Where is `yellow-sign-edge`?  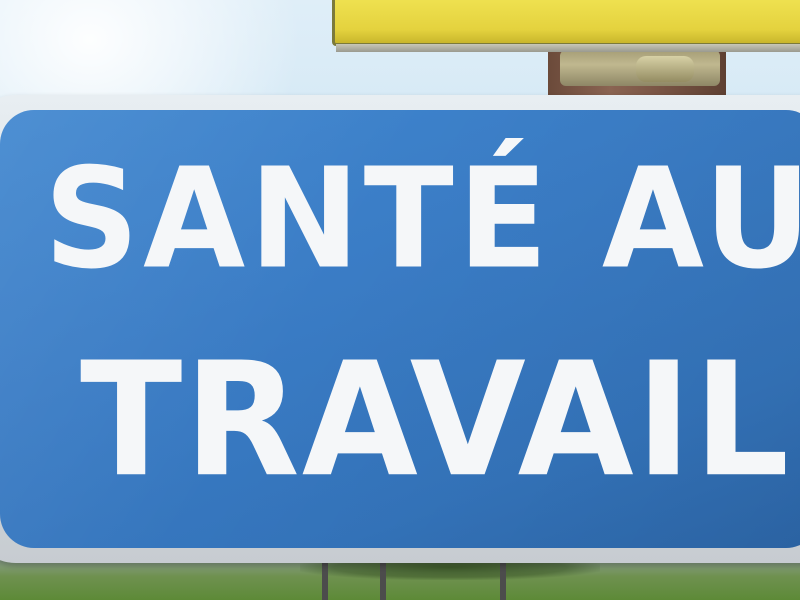
yellow-sign-edge is located at coordinates (568, 48).